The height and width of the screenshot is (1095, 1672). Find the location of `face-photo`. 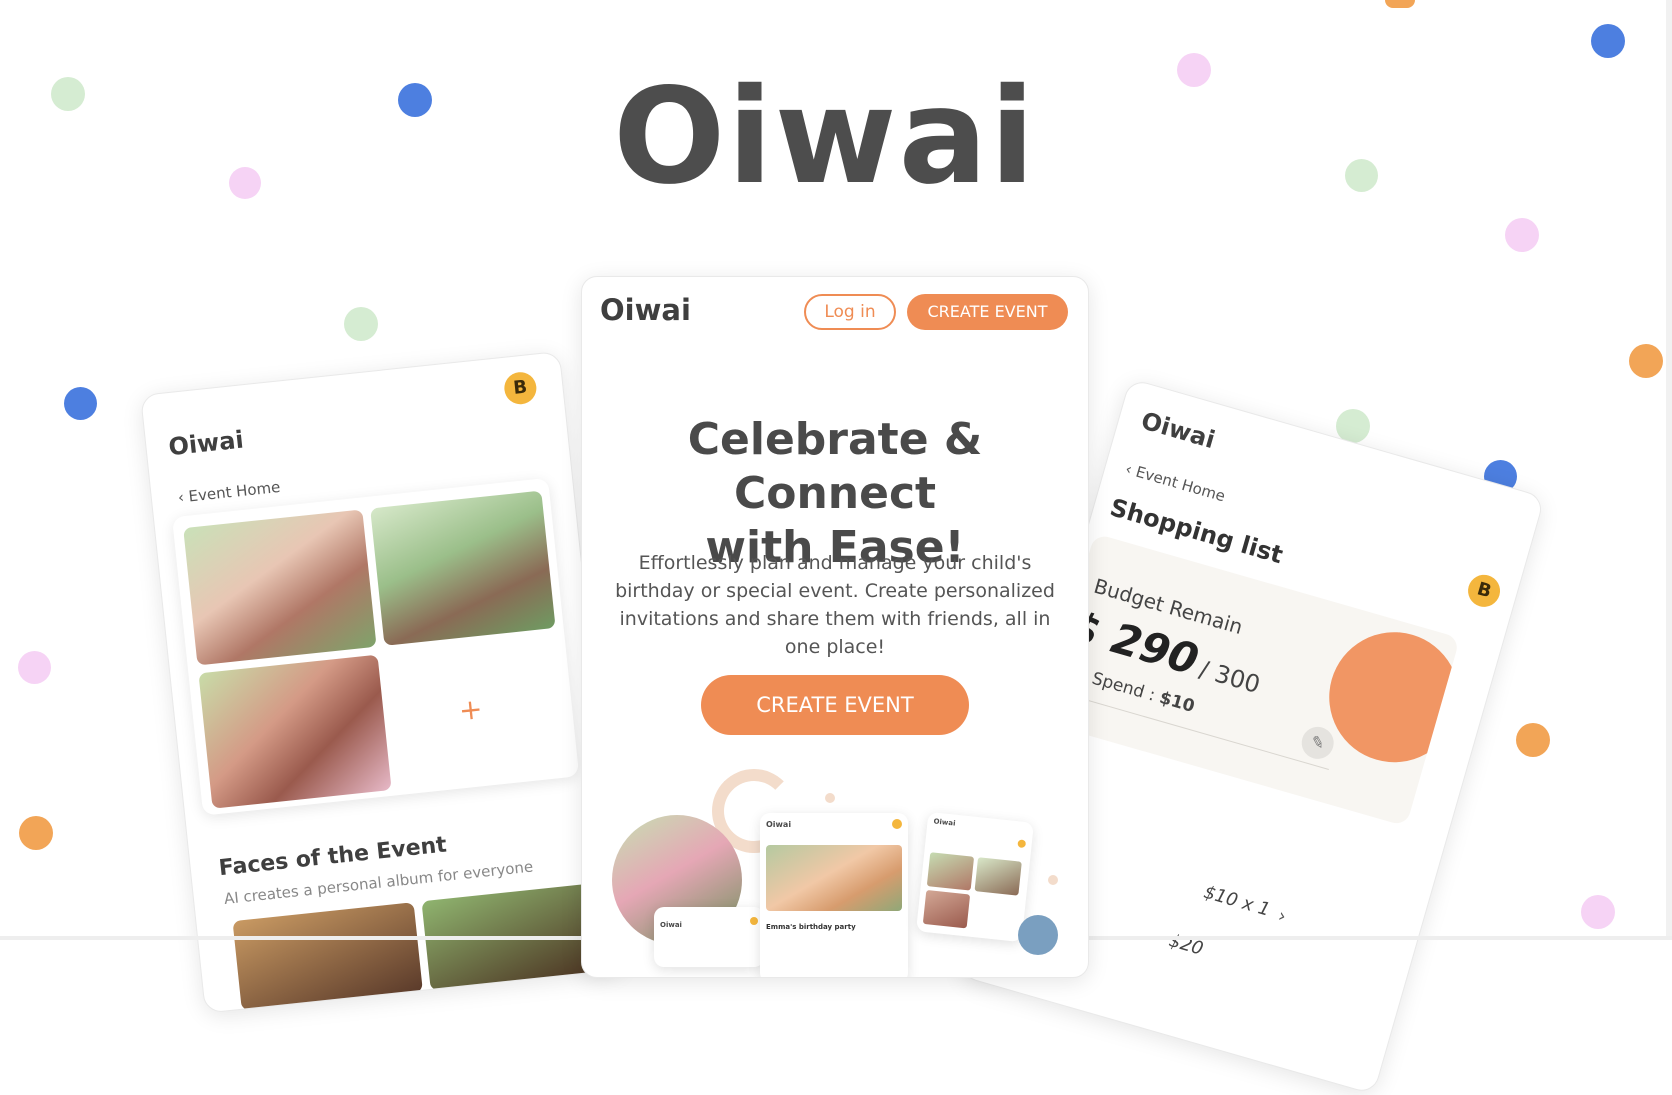

face-photo is located at coordinates (327, 956).